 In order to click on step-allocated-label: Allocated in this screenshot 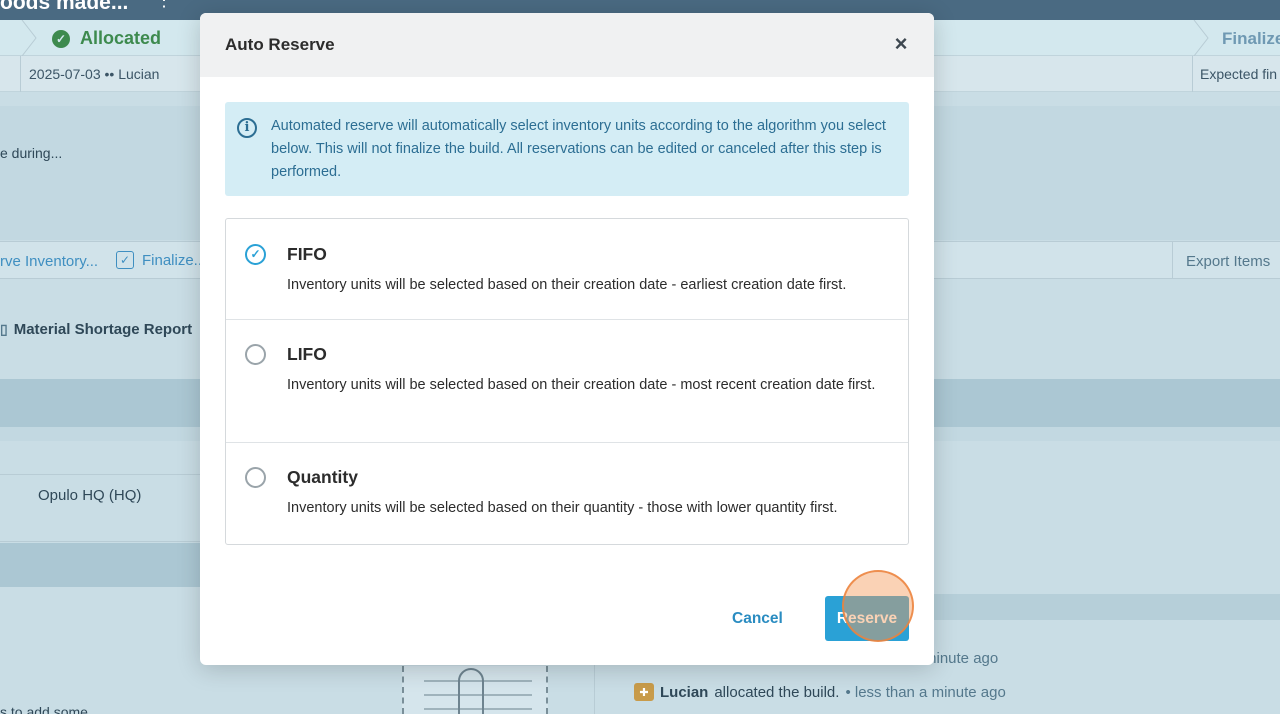, I will do `click(121, 38)`.